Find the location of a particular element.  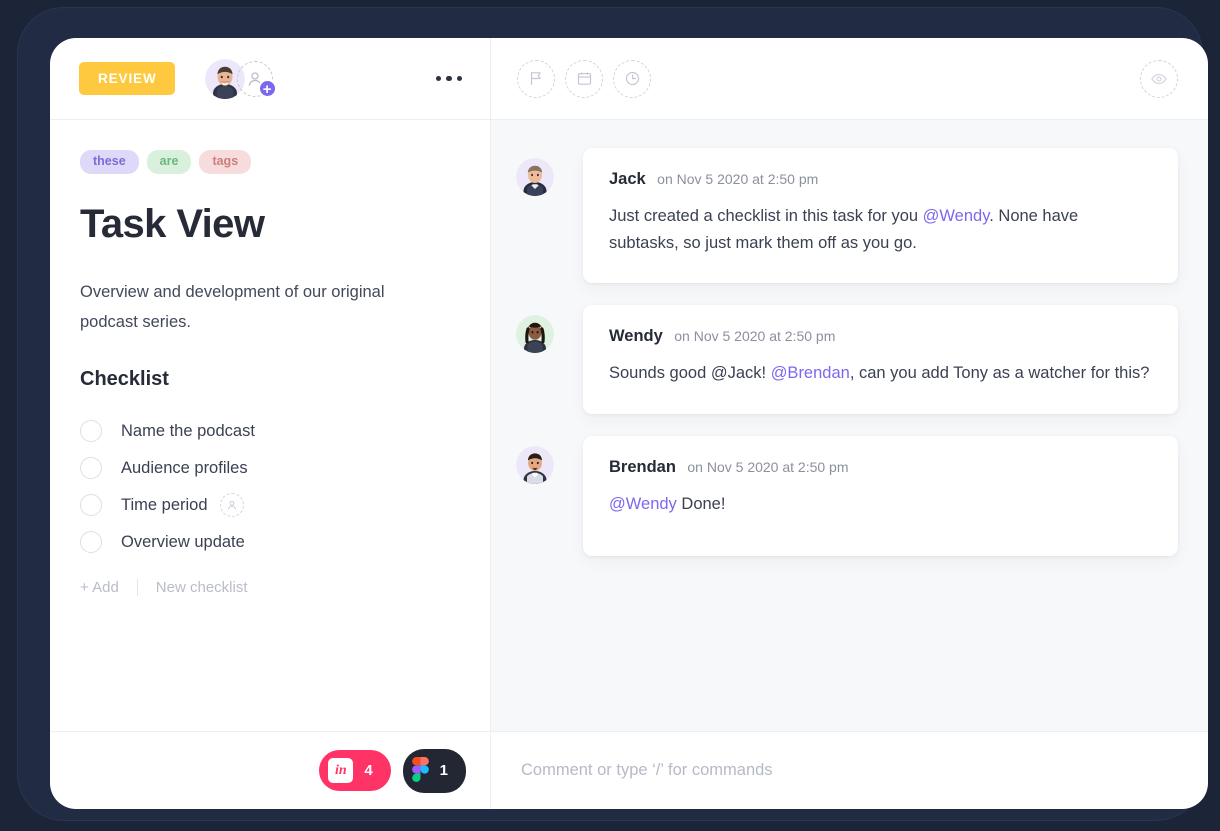

add-assignee-button: + is located at coordinates (256, 79).